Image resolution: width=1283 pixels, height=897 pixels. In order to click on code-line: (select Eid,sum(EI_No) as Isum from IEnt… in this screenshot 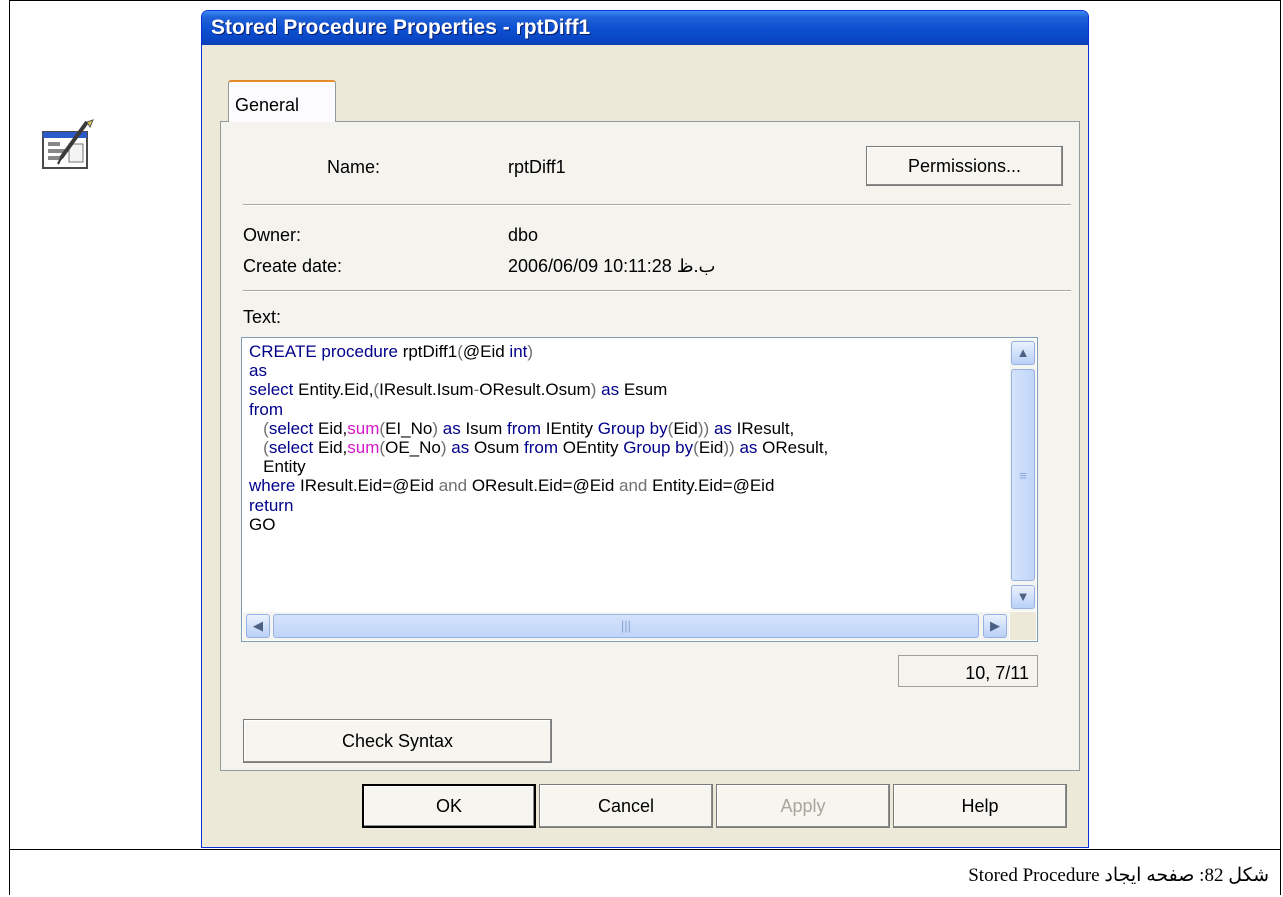, I will do `click(538, 428)`.